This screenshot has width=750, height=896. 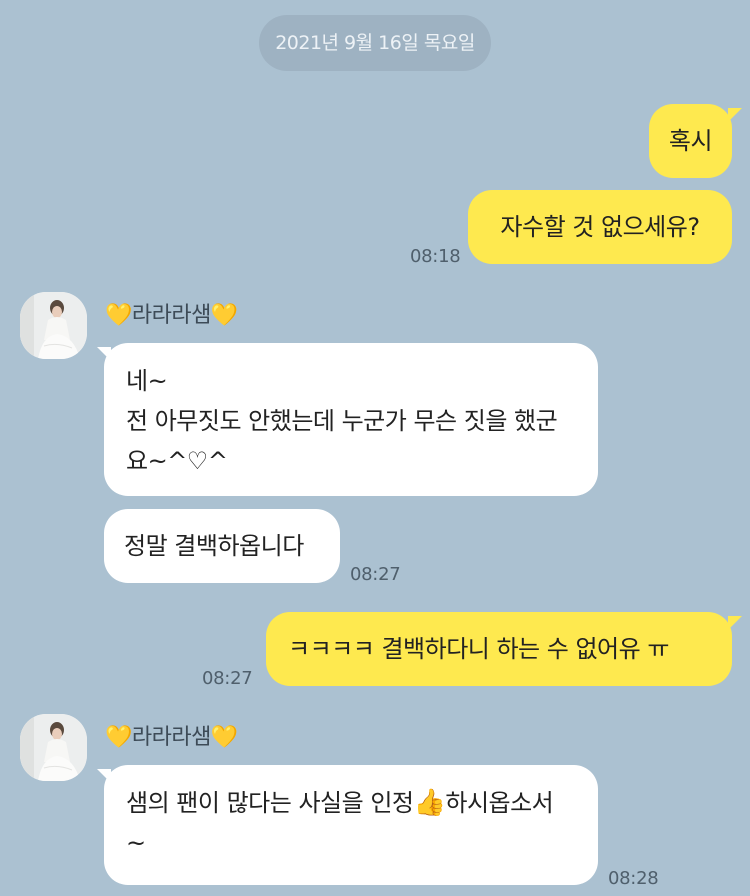 I want to click on message-text: 전 아무짓도 안했는데 누군가 무슨 짓을 했군, so click(x=342, y=421).